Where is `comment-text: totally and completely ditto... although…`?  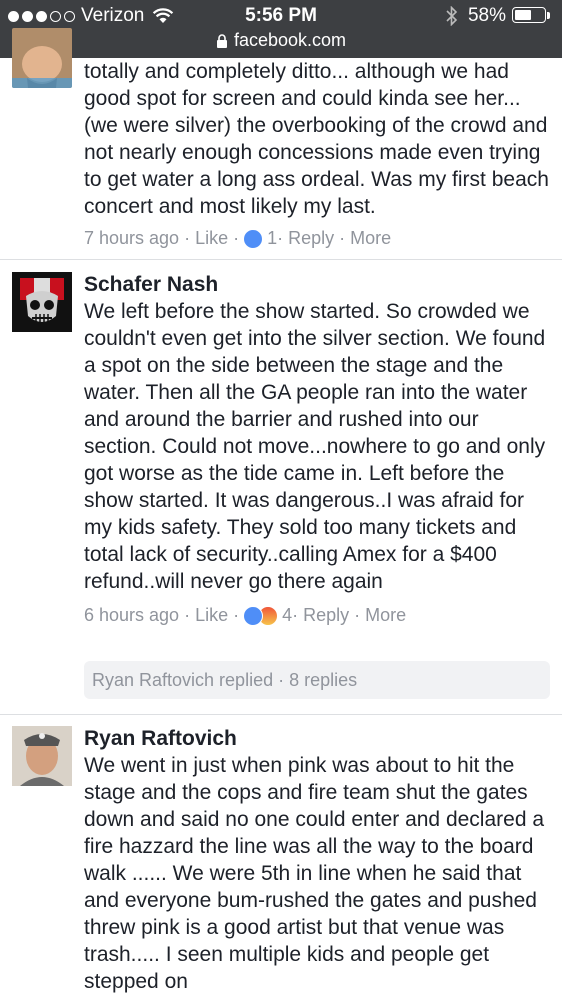
comment-text: totally and completely ditto... although… is located at coordinates (316, 139).